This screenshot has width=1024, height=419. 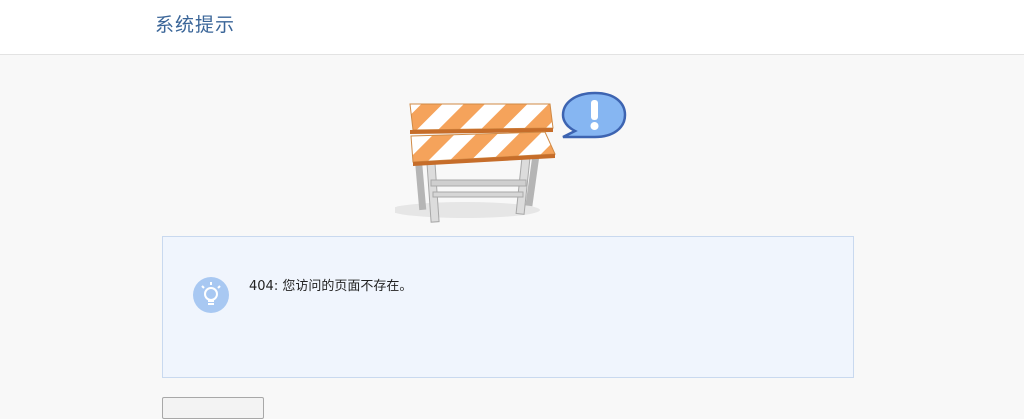 What do you see at coordinates (594, 115) in the screenshot?
I see `exclamation-bubble-icon` at bounding box center [594, 115].